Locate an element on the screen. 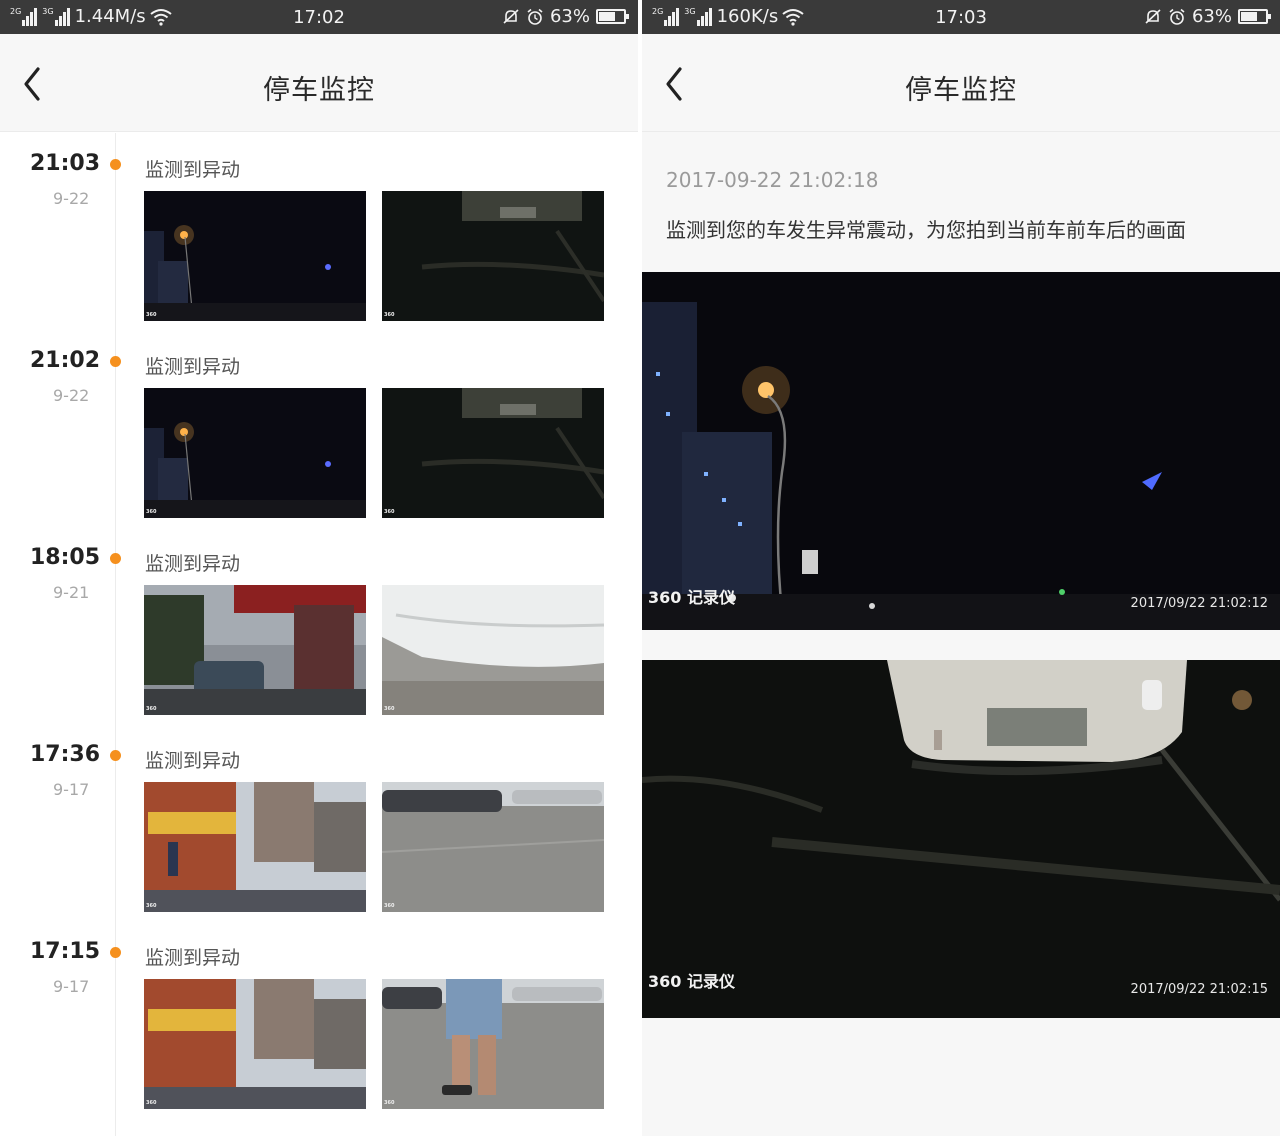 The height and width of the screenshot is (1136, 1280). event-time: 21:03 is located at coordinates (65, 163).